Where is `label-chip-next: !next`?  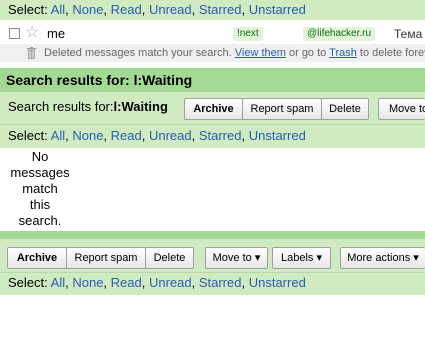
label-chip-next: !next is located at coordinates (248, 34).